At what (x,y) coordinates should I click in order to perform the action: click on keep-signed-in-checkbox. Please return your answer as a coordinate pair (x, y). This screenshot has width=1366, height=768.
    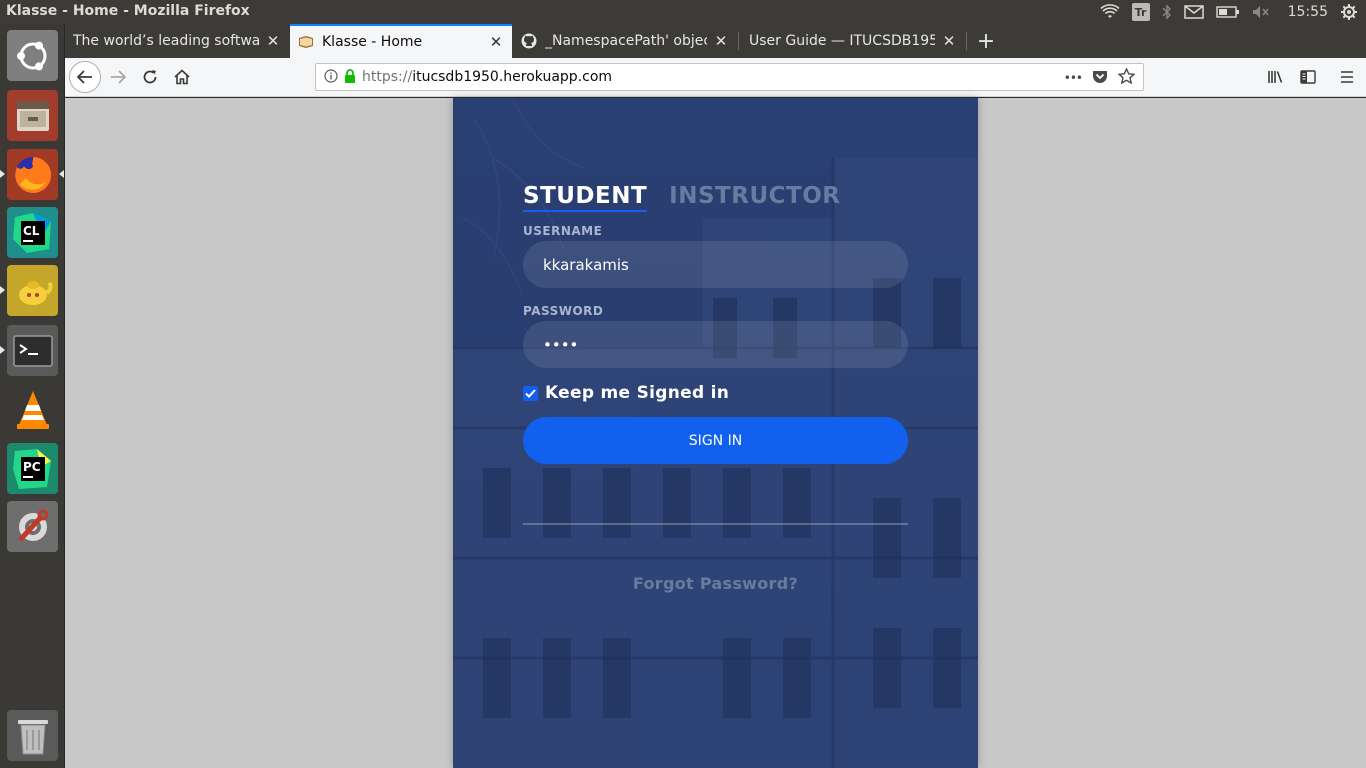
    Looking at the image, I should click on (530, 393).